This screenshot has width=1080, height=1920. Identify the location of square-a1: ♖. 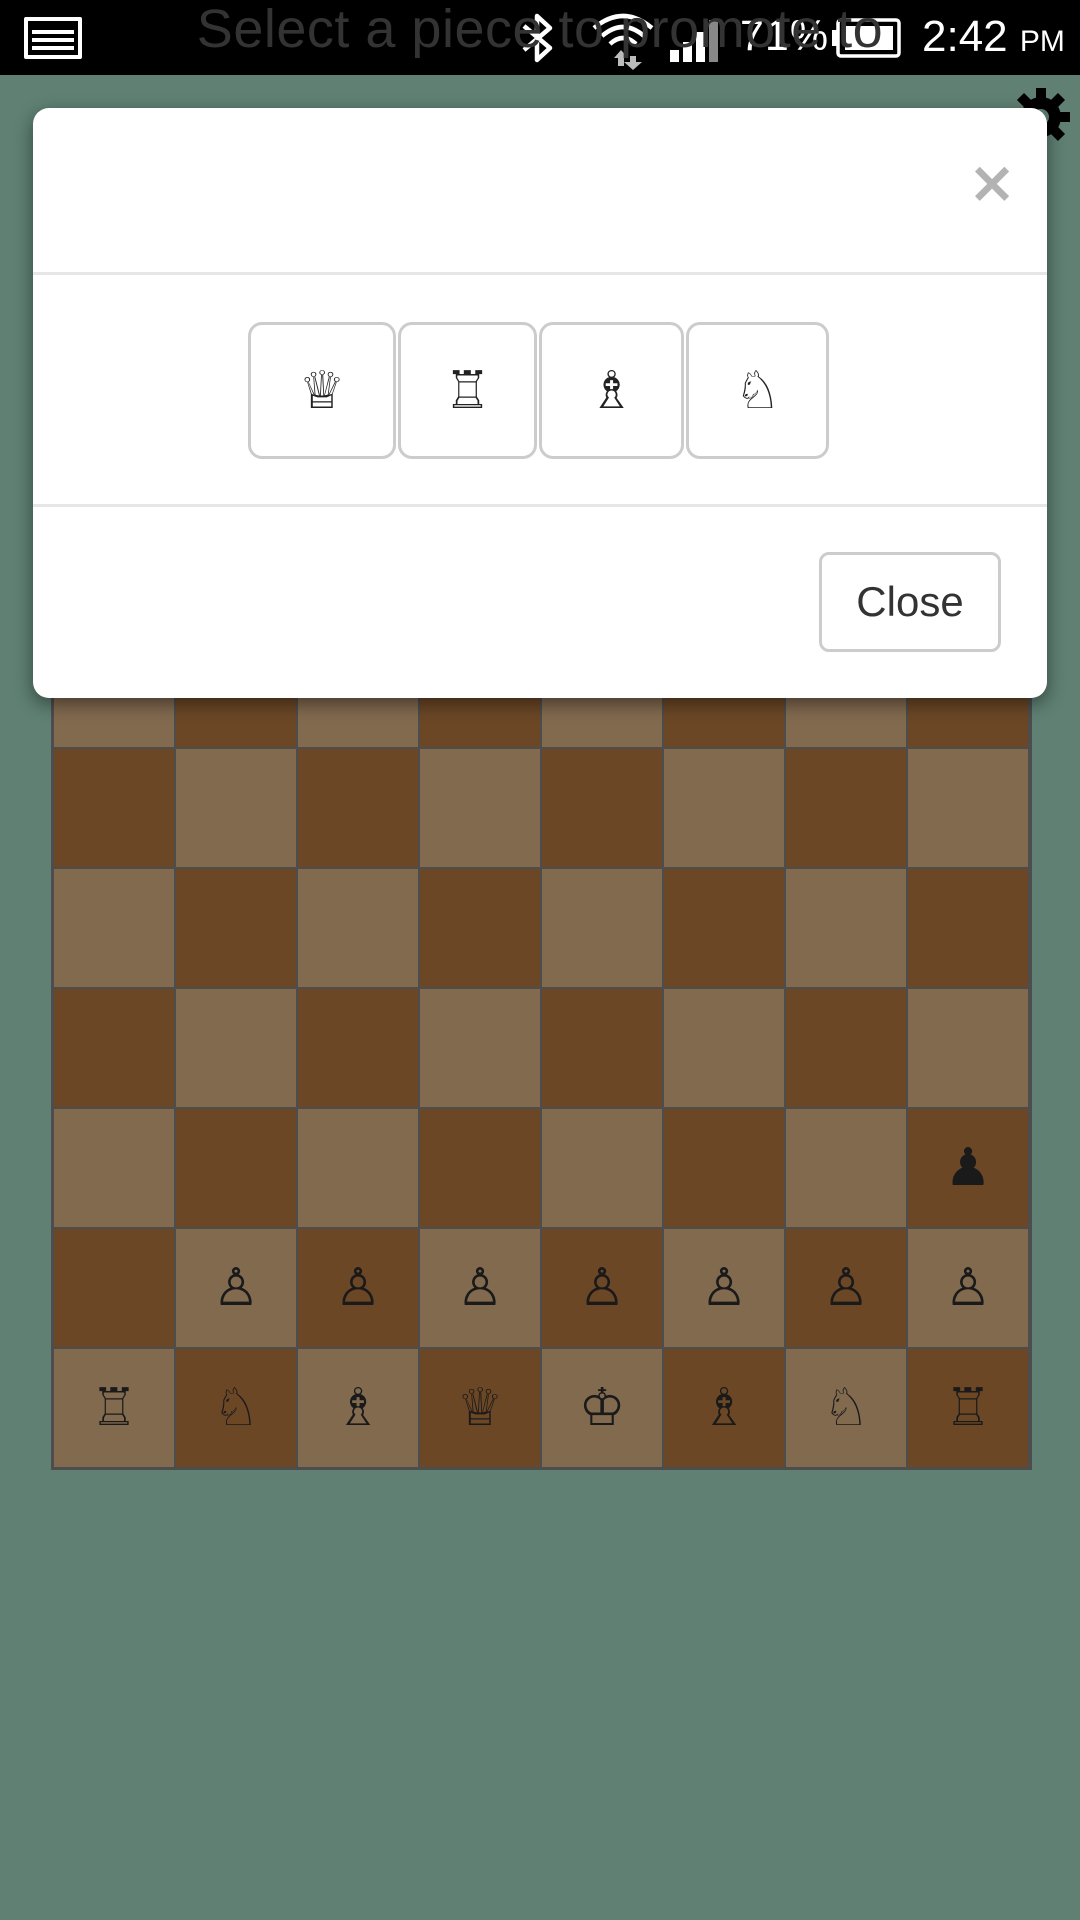
(114, 1408).